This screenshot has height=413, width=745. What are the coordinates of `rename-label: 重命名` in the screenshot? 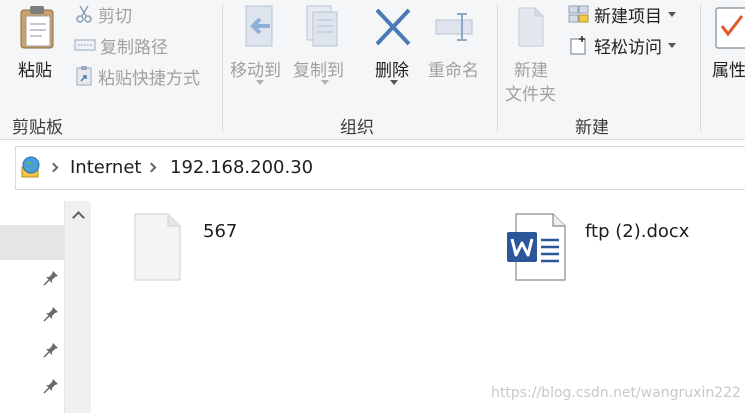 It's located at (453, 71).